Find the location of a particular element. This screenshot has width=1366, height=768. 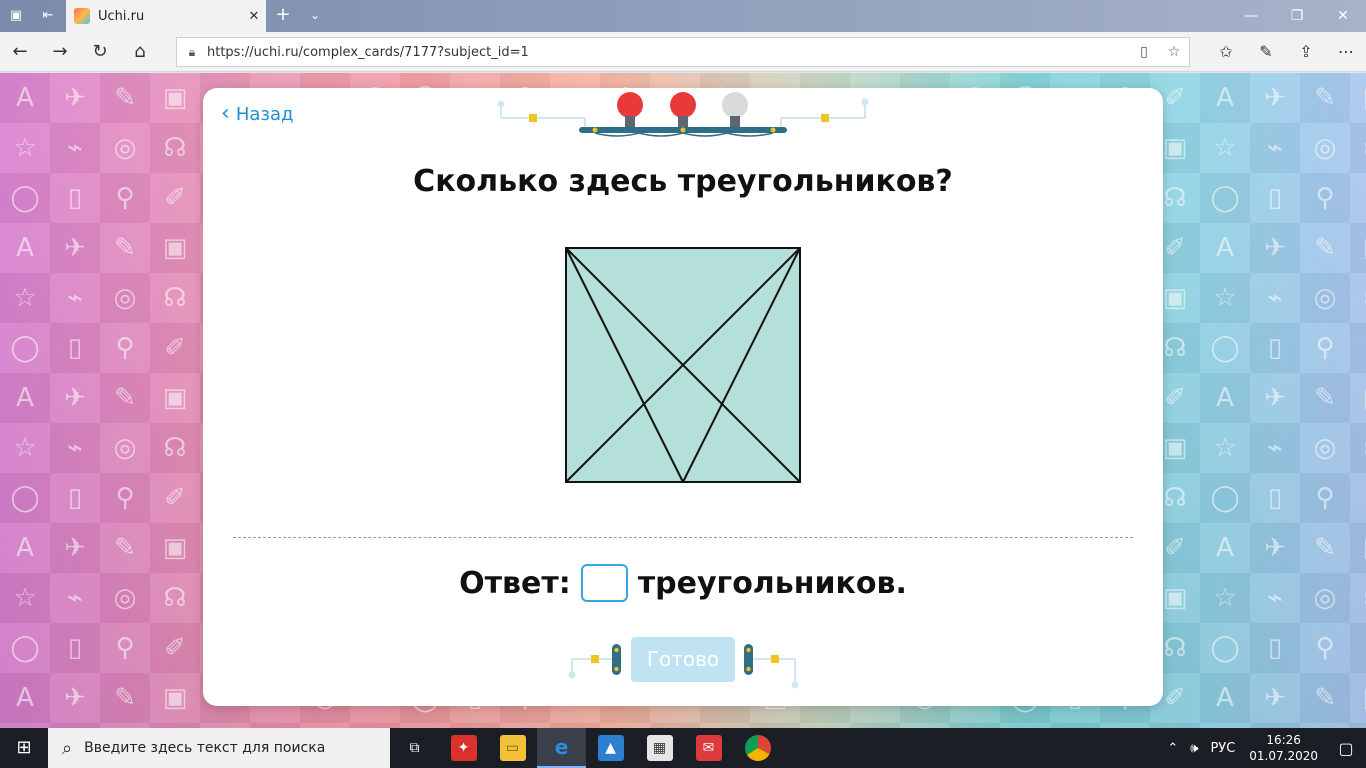

favorites-icon: ✩ is located at coordinates (1226, 52).